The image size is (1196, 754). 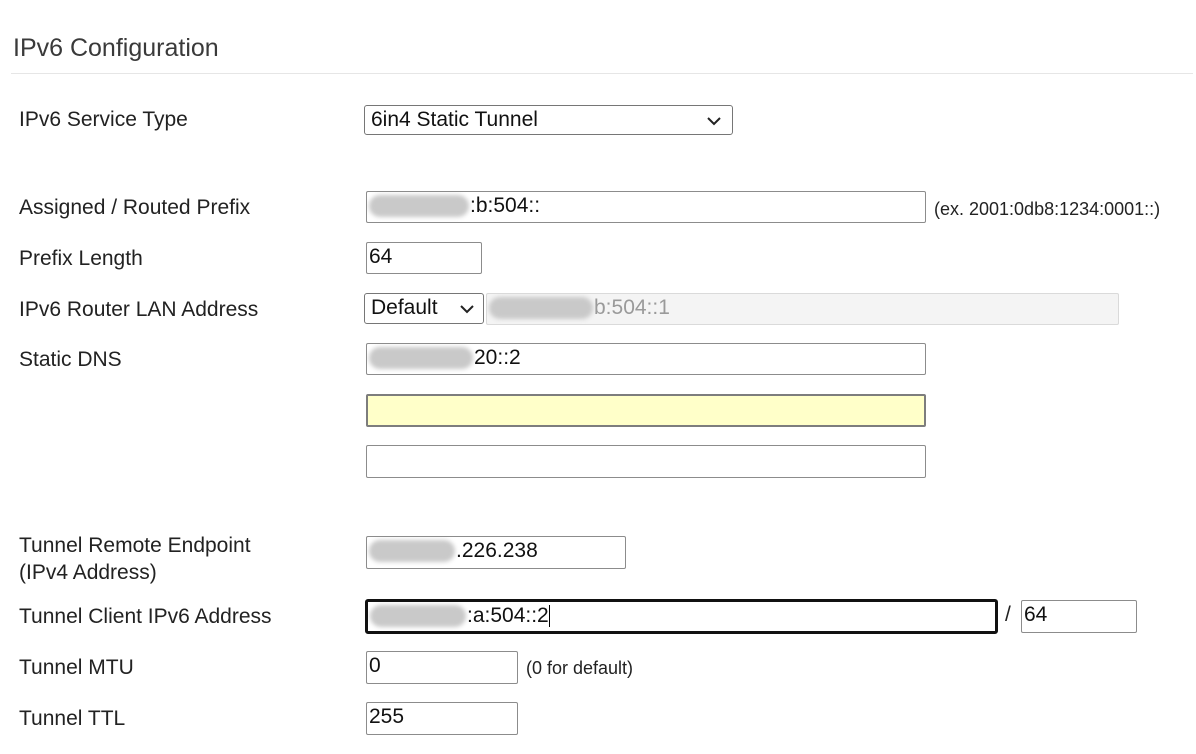 I want to click on text-caret, so click(x=549, y=616).